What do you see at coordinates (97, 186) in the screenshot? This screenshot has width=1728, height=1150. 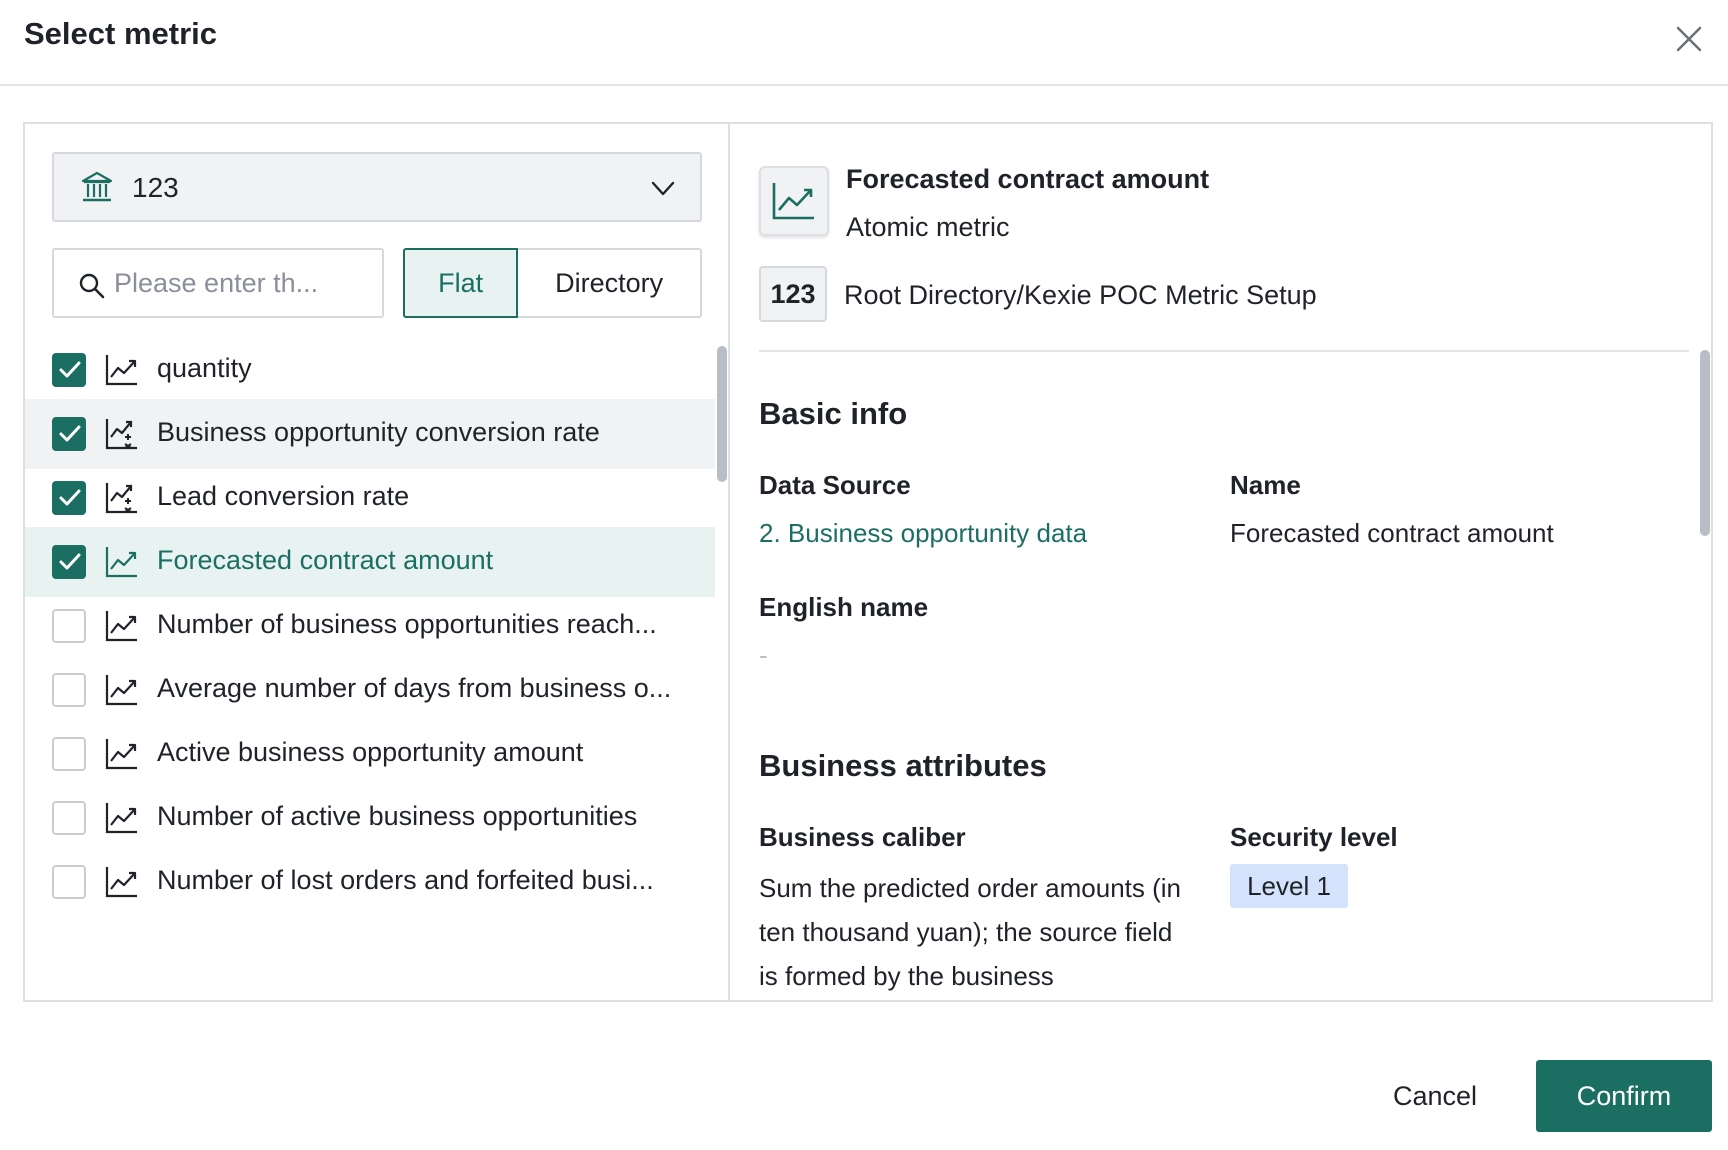 I see `bank-icon` at bounding box center [97, 186].